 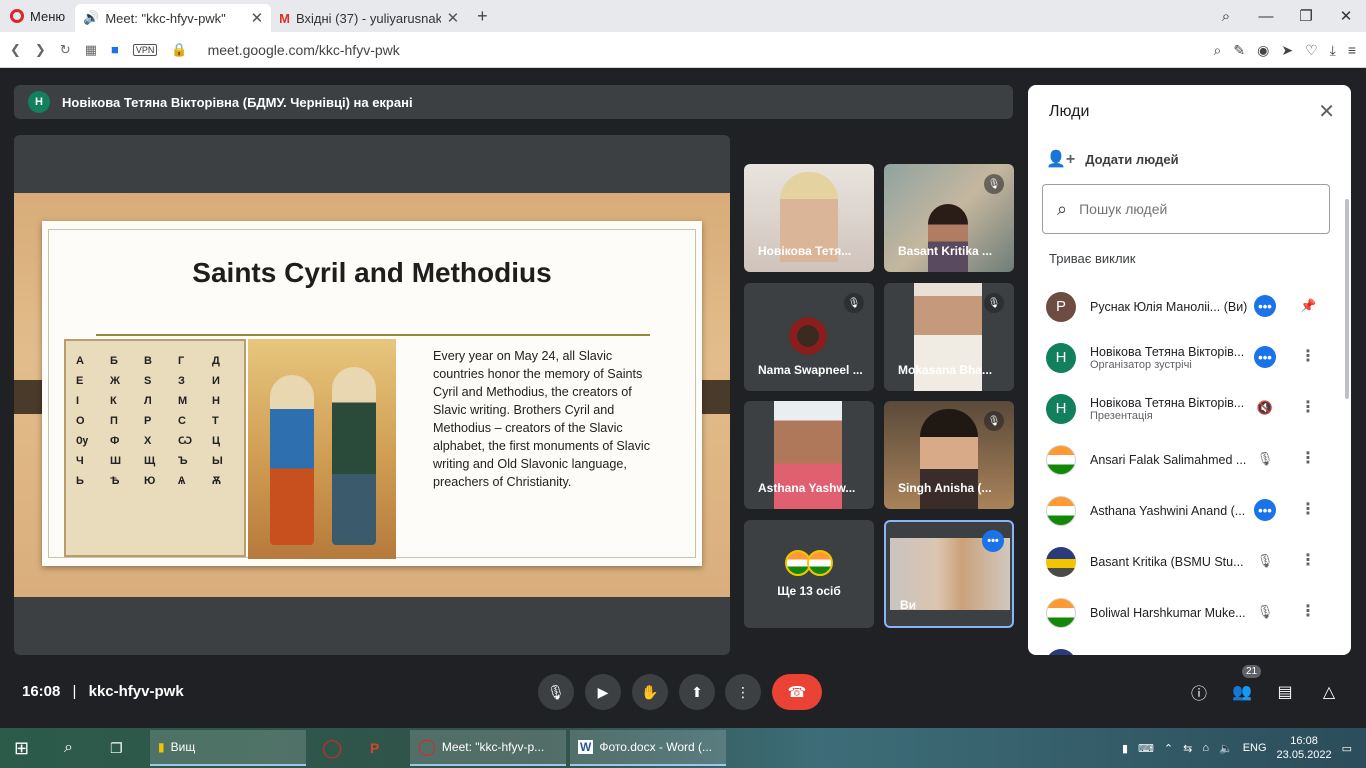 What do you see at coordinates (1266, 16) in the screenshot?
I see `minimize-icon: —` at bounding box center [1266, 16].